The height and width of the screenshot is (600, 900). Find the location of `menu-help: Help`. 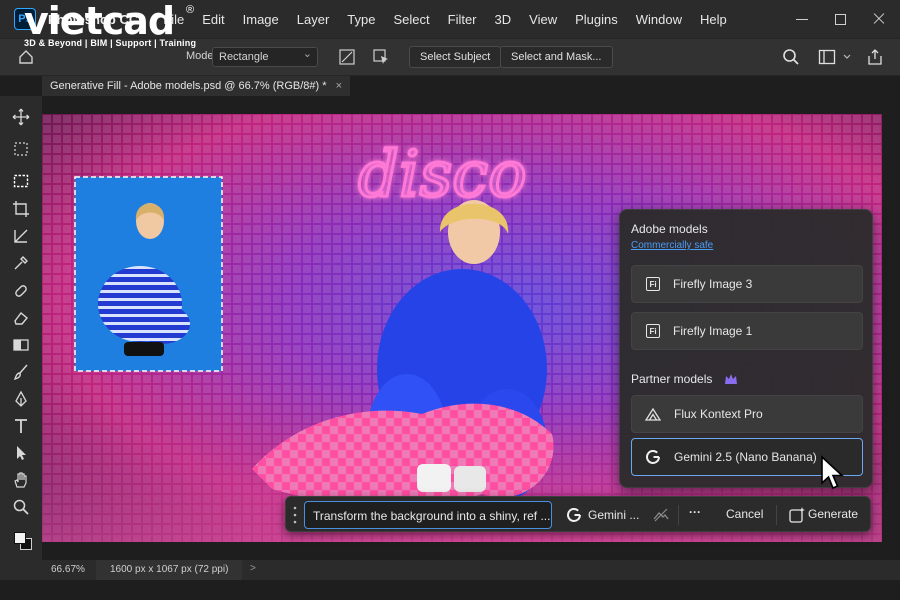

menu-help: Help is located at coordinates (713, 19).